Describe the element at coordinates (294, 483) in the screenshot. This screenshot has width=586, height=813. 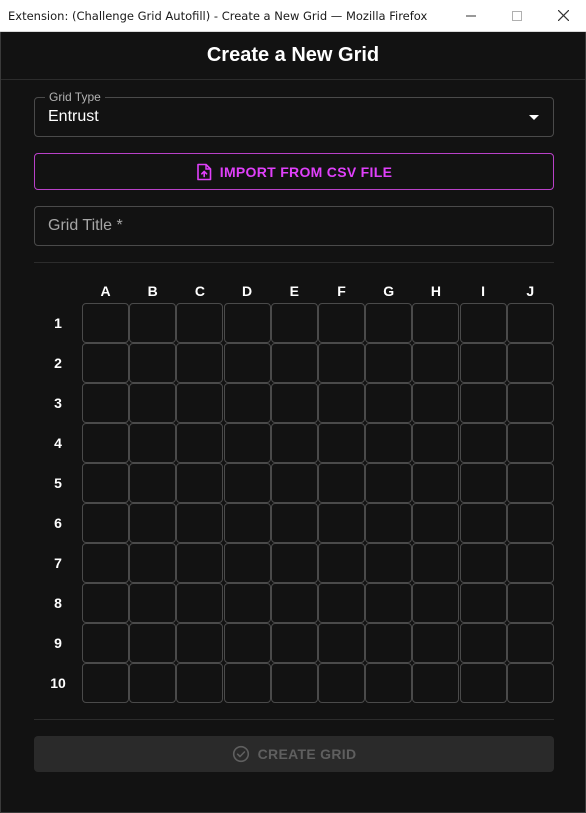
I see `grid-cell-e5` at that location.